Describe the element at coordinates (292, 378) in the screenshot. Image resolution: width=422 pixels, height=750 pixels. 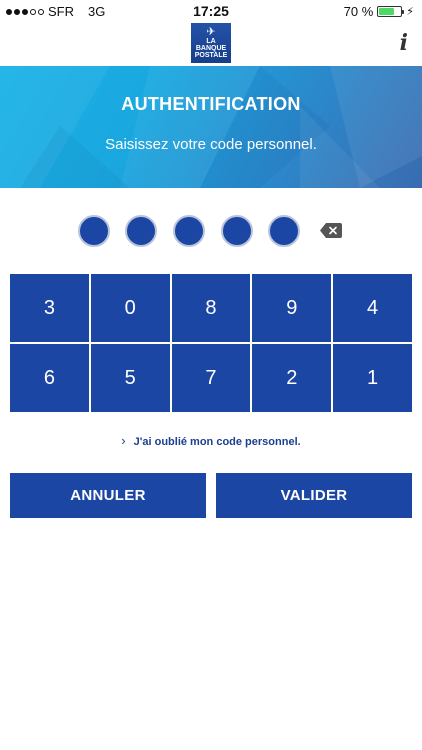
I see `key-button: 2` at that location.